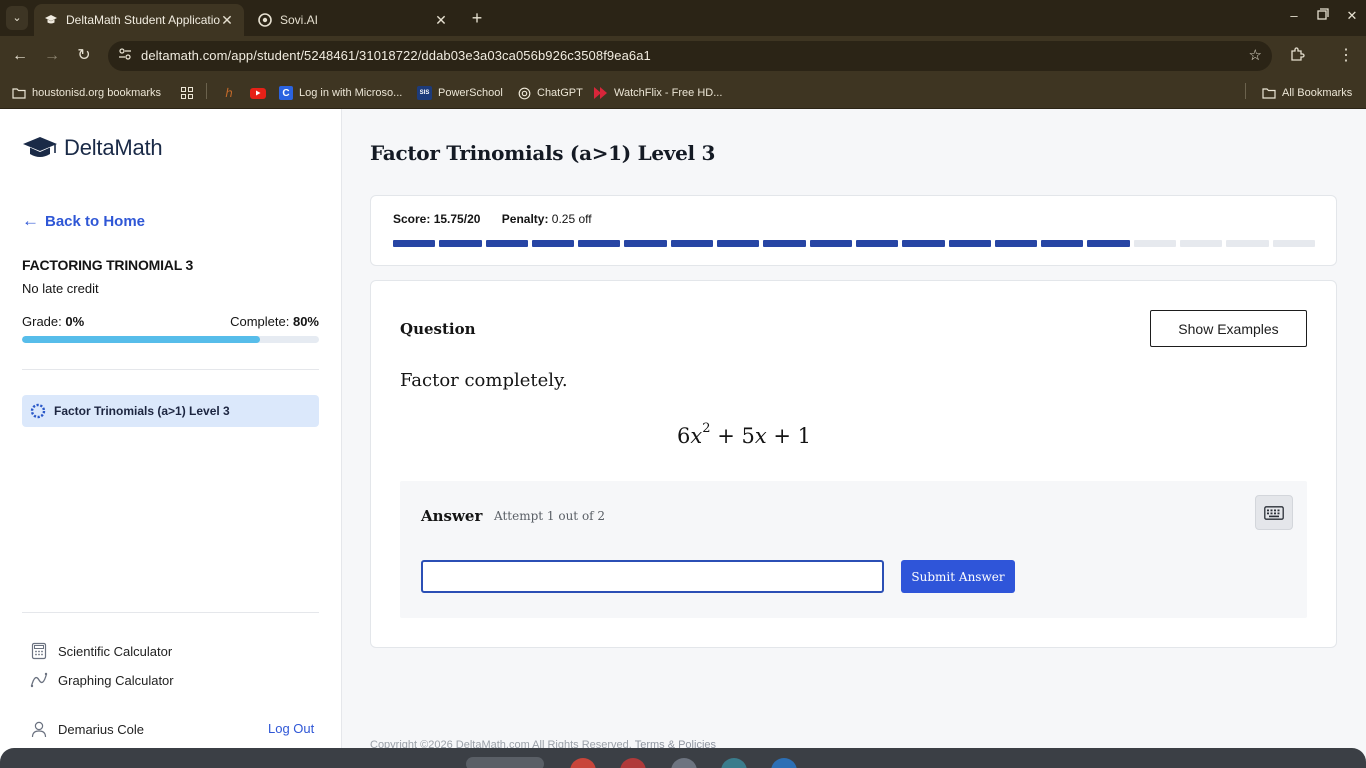 Image resolution: width=1366 pixels, height=768 pixels. Describe the element at coordinates (744, 434) in the screenshot. I see `math-expression: 6x2 + 5x + 1` at that location.